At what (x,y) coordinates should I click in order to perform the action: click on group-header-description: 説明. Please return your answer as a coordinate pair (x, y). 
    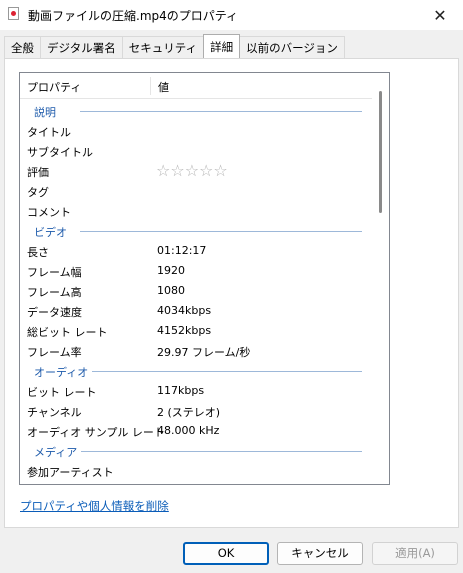
    Looking at the image, I should click on (196, 111).